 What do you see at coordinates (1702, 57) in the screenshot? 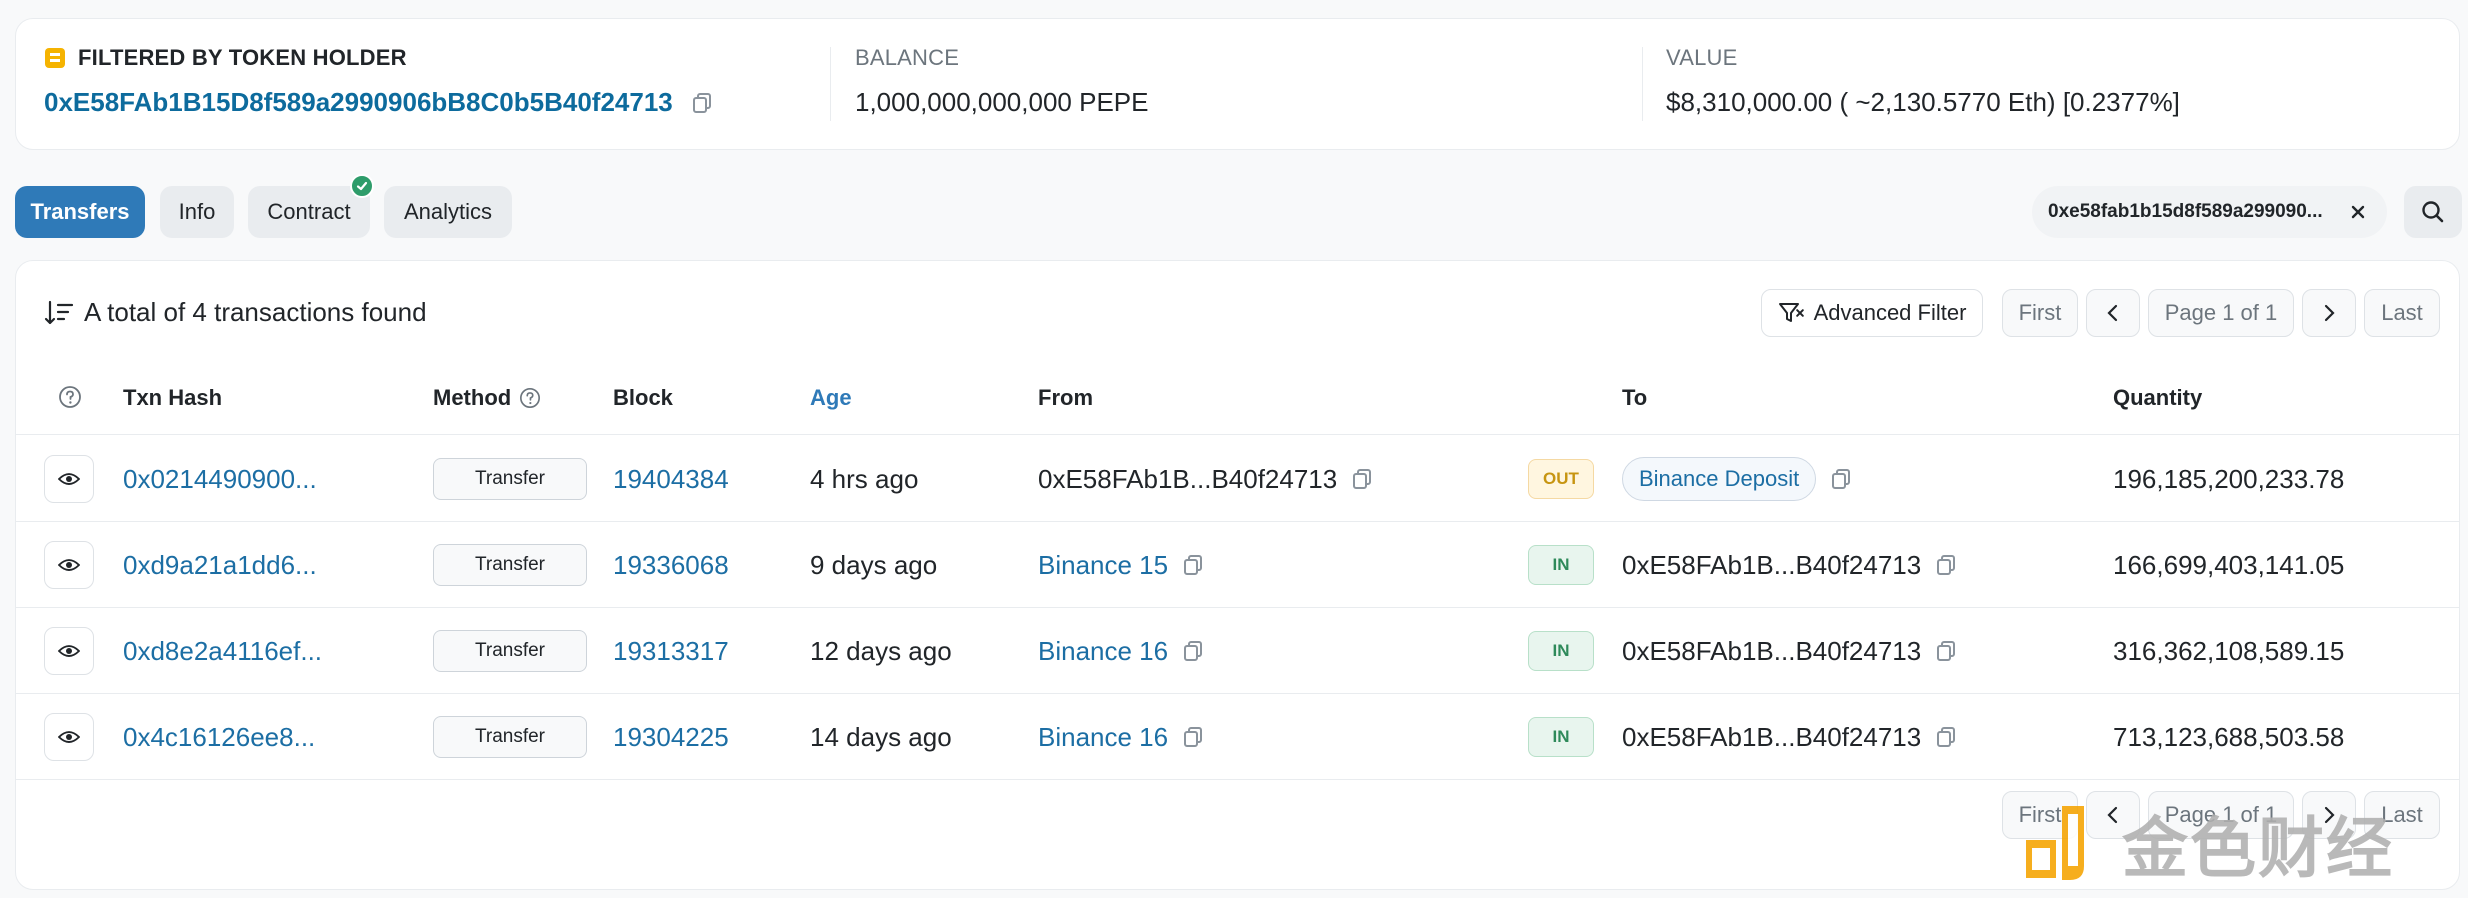
I see `value-label: VALUE` at bounding box center [1702, 57].